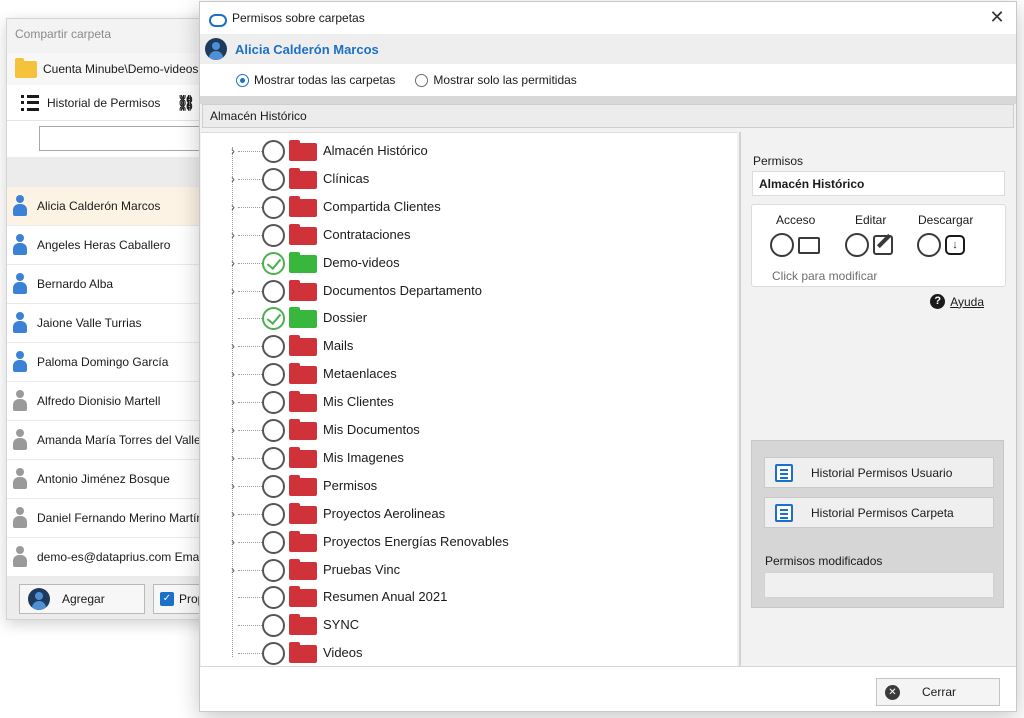  I want to click on share-footer: Agregar ✓ Prop, so click(110, 598).